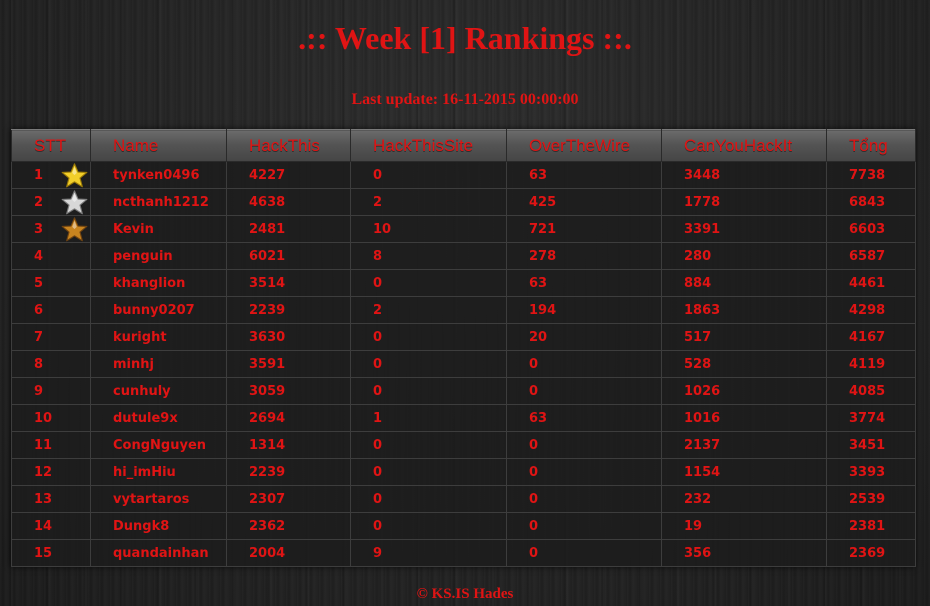 The width and height of the screenshot is (930, 606). What do you see at coordinates (698, 364) in the screenshot?
I see `cell-canyouhackit-value: 528` at bounding box center [698, 364].